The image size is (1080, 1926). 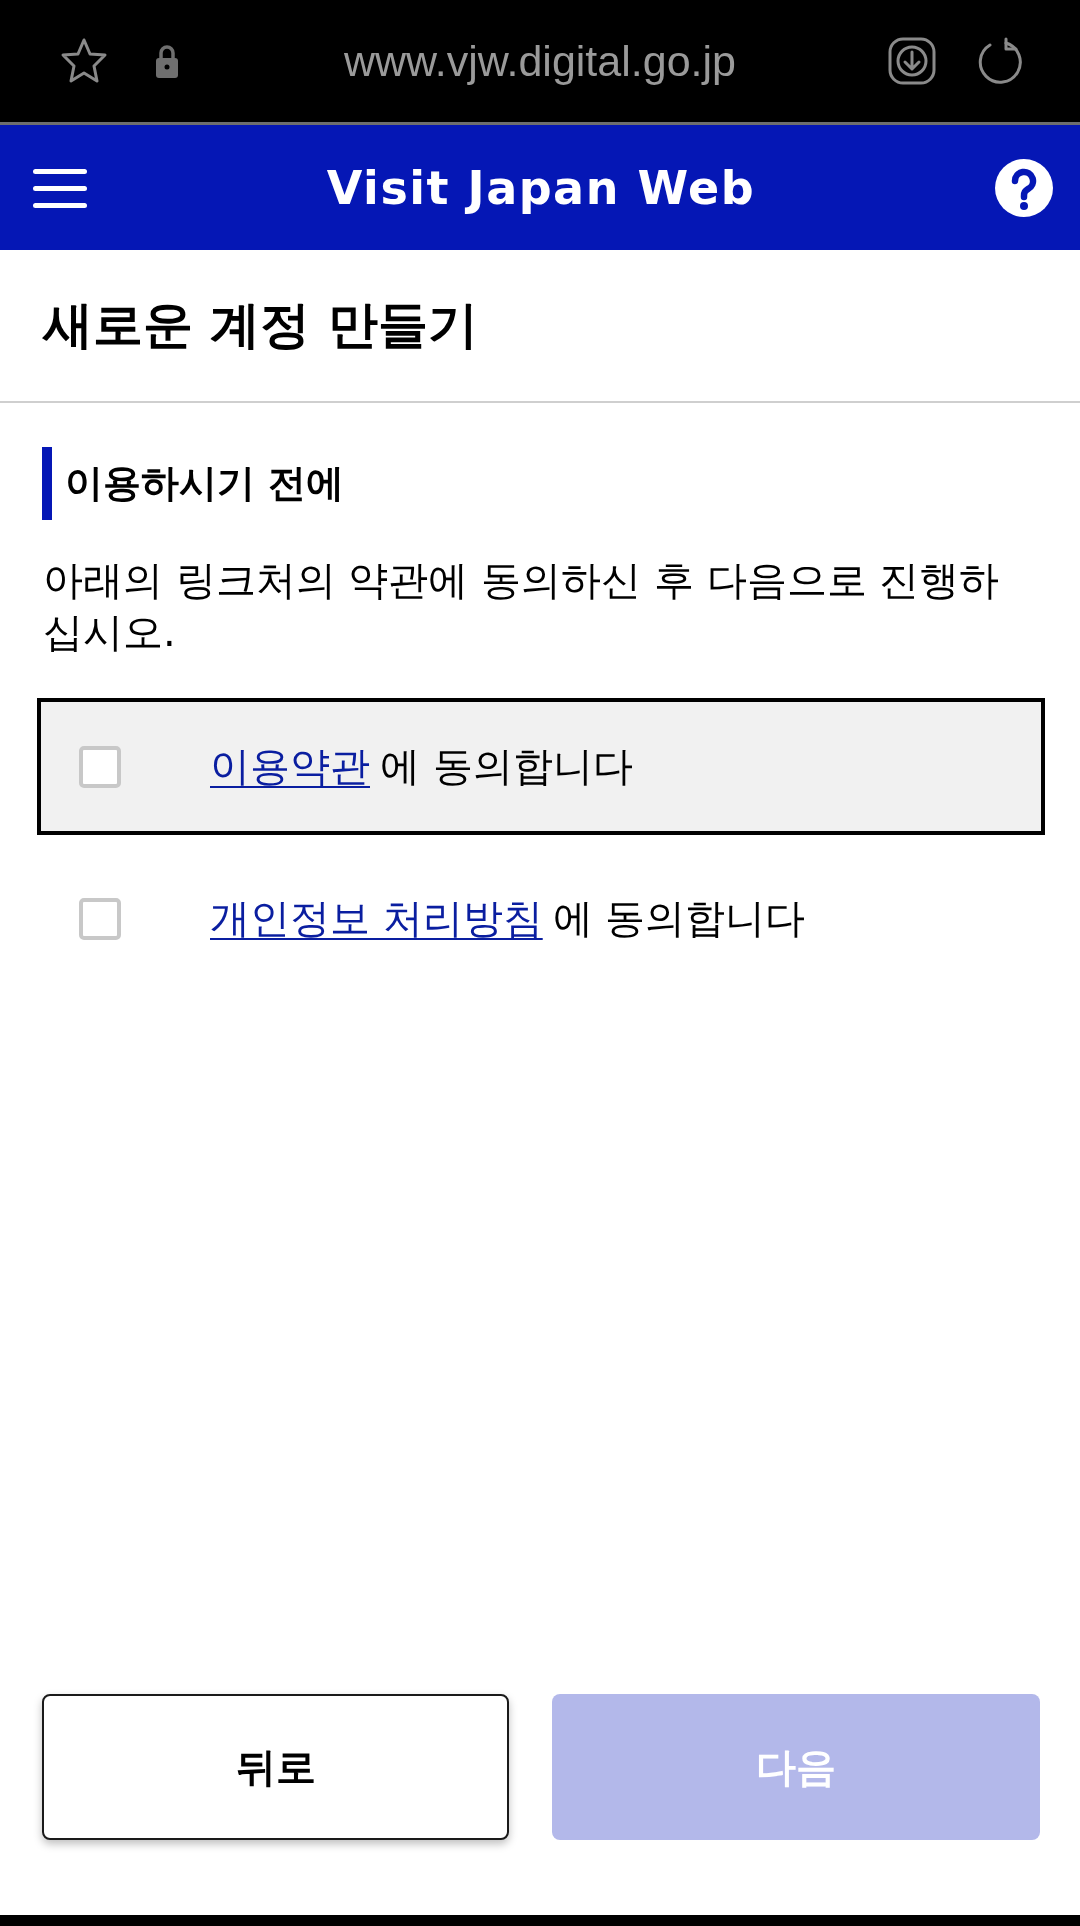 What do you see at coordinates (1000, 61) in the screenshot?
I see `reload-icon` at bounding box center [1000, 61].